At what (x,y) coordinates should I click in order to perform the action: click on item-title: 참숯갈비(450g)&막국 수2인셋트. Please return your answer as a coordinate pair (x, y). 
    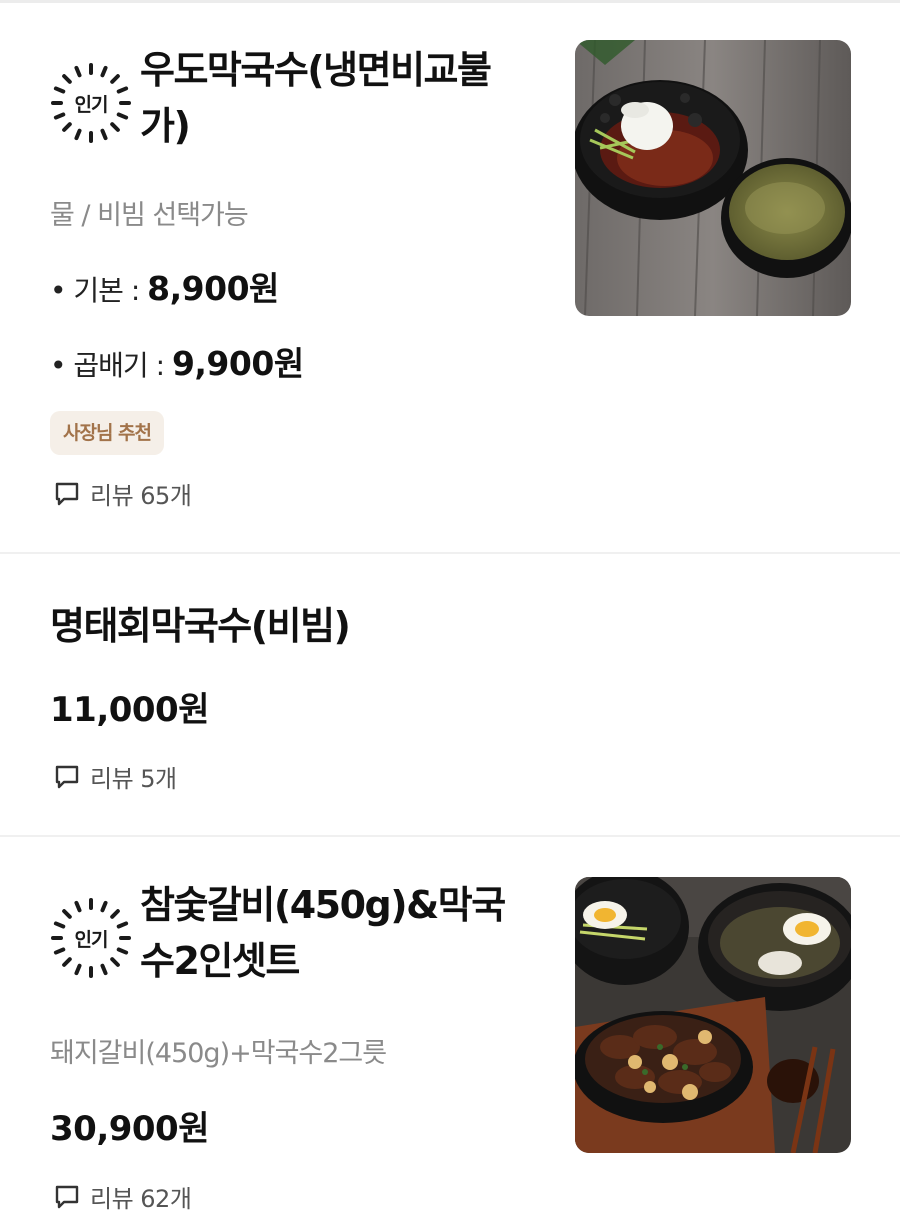
    Looking at the image, I should click on (345, 933).